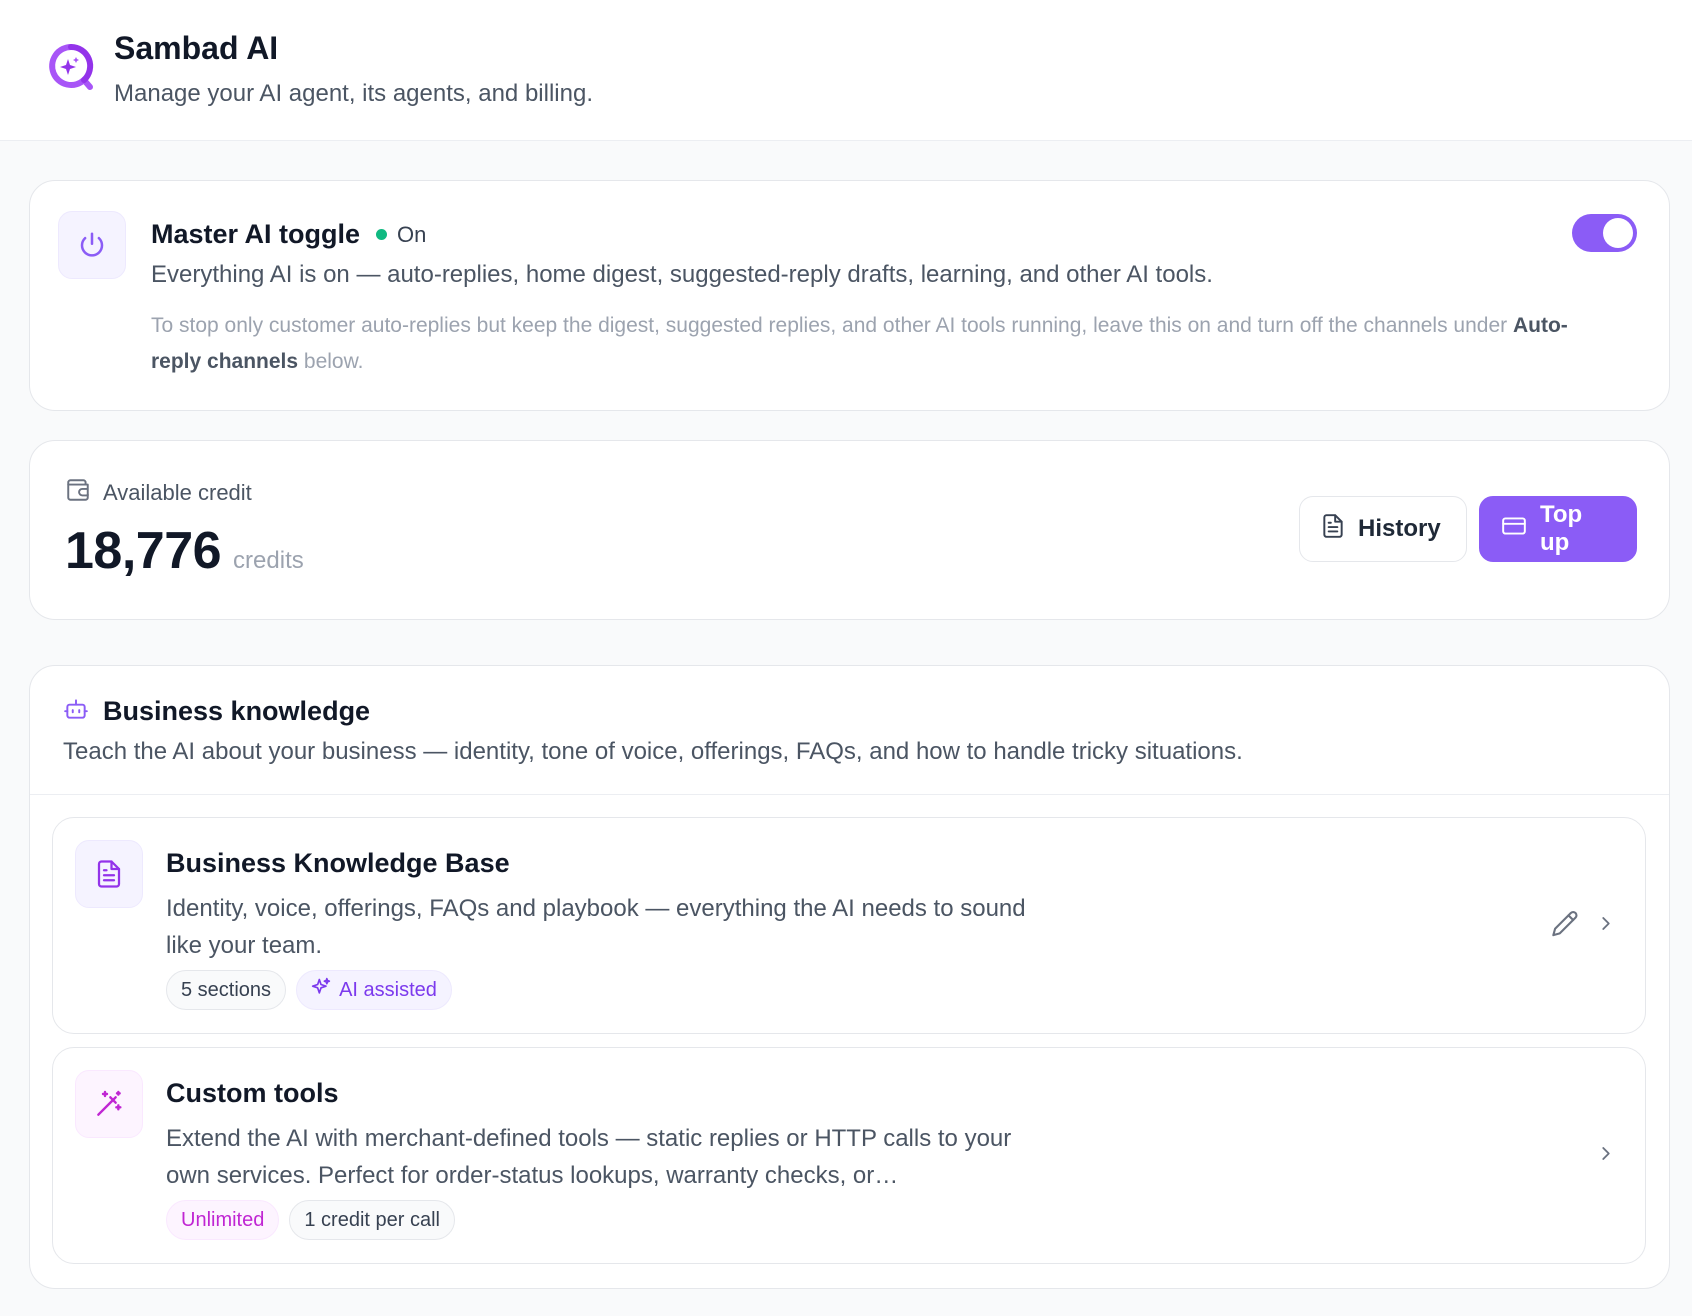  What do you see at coordinates (177, 492) in the screenshot?
I see `credit-label: Available credit` at bounding box center [177, 492].